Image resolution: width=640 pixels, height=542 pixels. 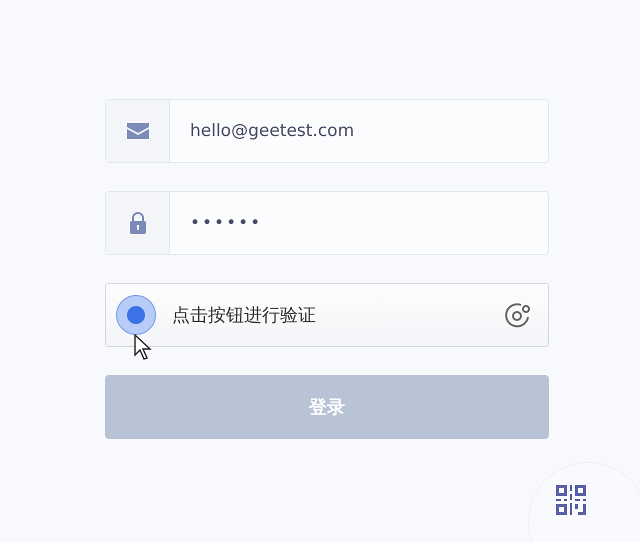 I want to click on email-field: hello@geetest.com, so click(x=327, y=131).